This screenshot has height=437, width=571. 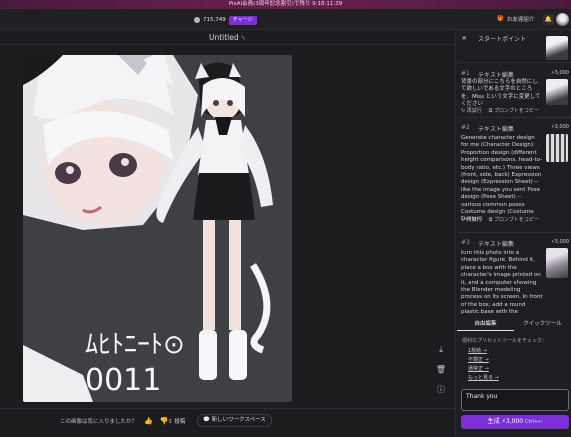 What do you see at coordinates (465, 73) in the screenshot?
I see `history-num: #1` at bounding box center [465, 73].